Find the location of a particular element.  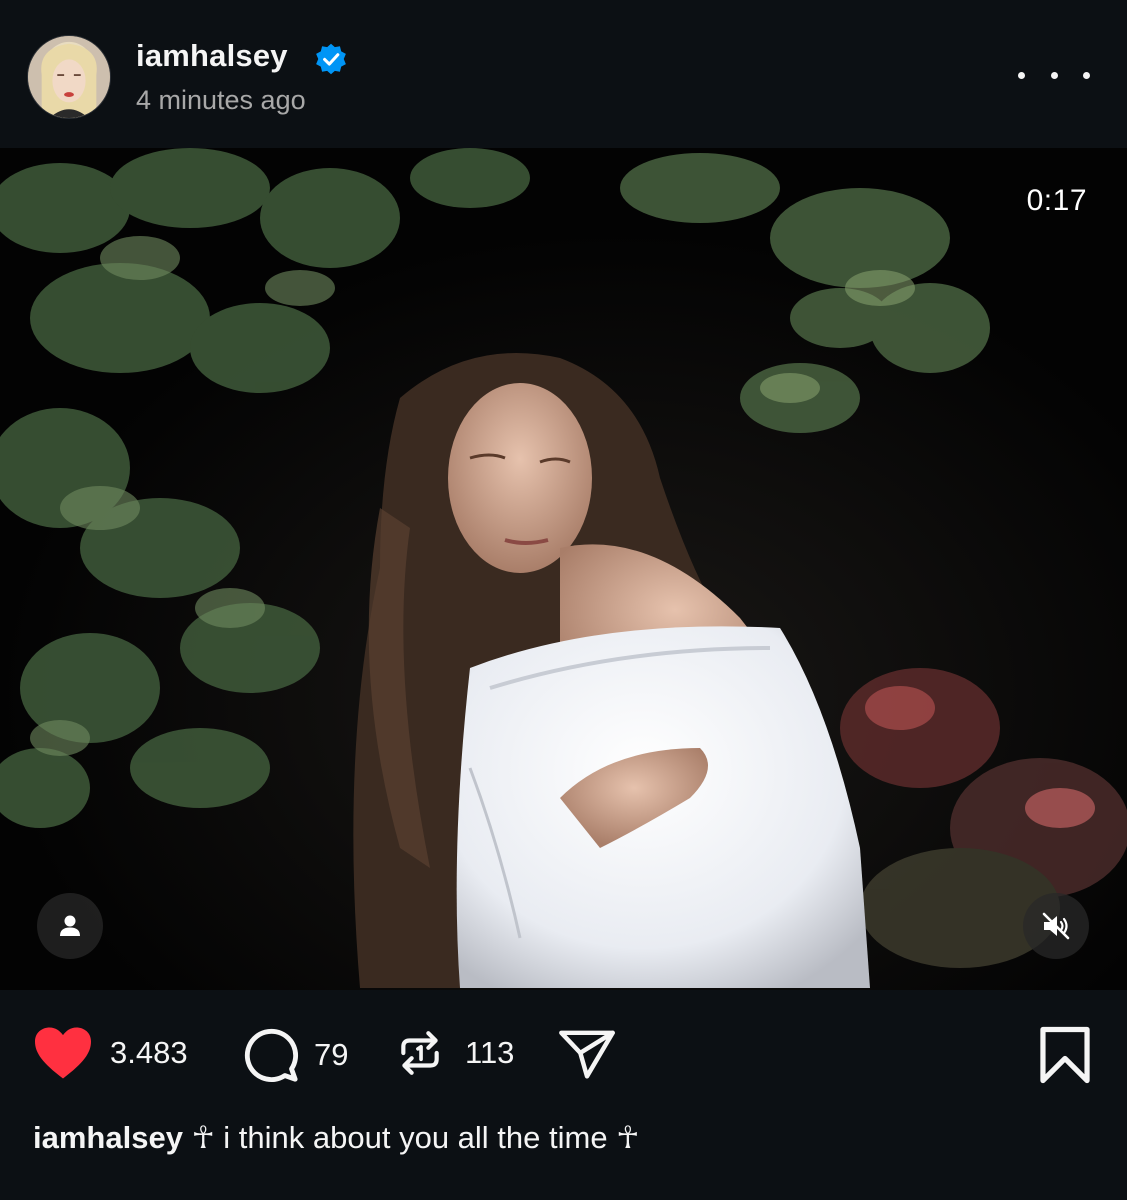

caption-text: ☥ i think about you all the time ☥ is located at coordinates (415, 1137).